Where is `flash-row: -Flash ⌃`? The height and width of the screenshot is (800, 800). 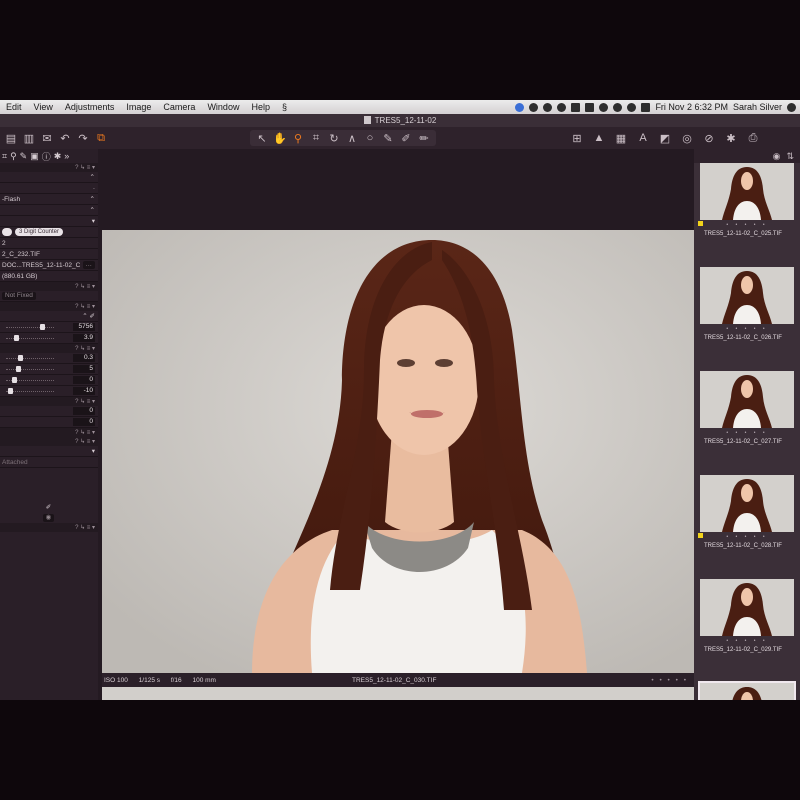 flash-row: -Flash ⌃ is located at coordinates (49, 199).